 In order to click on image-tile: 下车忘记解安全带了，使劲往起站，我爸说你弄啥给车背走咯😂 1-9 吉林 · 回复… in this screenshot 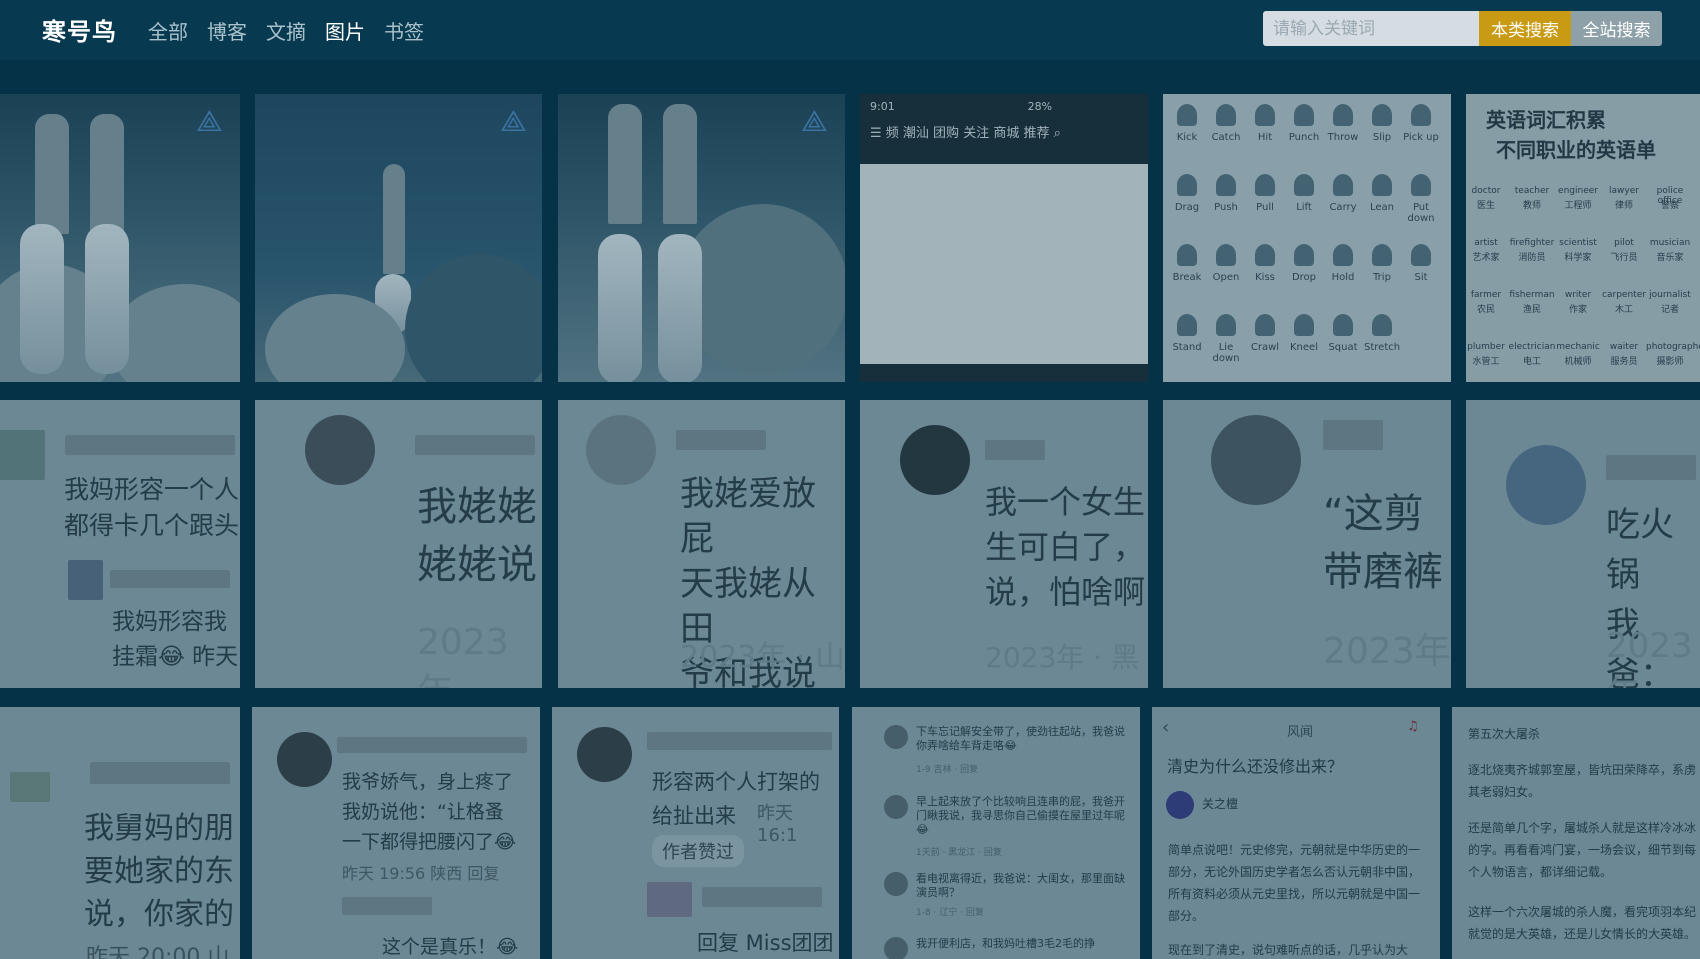, I will do `click(996, 833)`.